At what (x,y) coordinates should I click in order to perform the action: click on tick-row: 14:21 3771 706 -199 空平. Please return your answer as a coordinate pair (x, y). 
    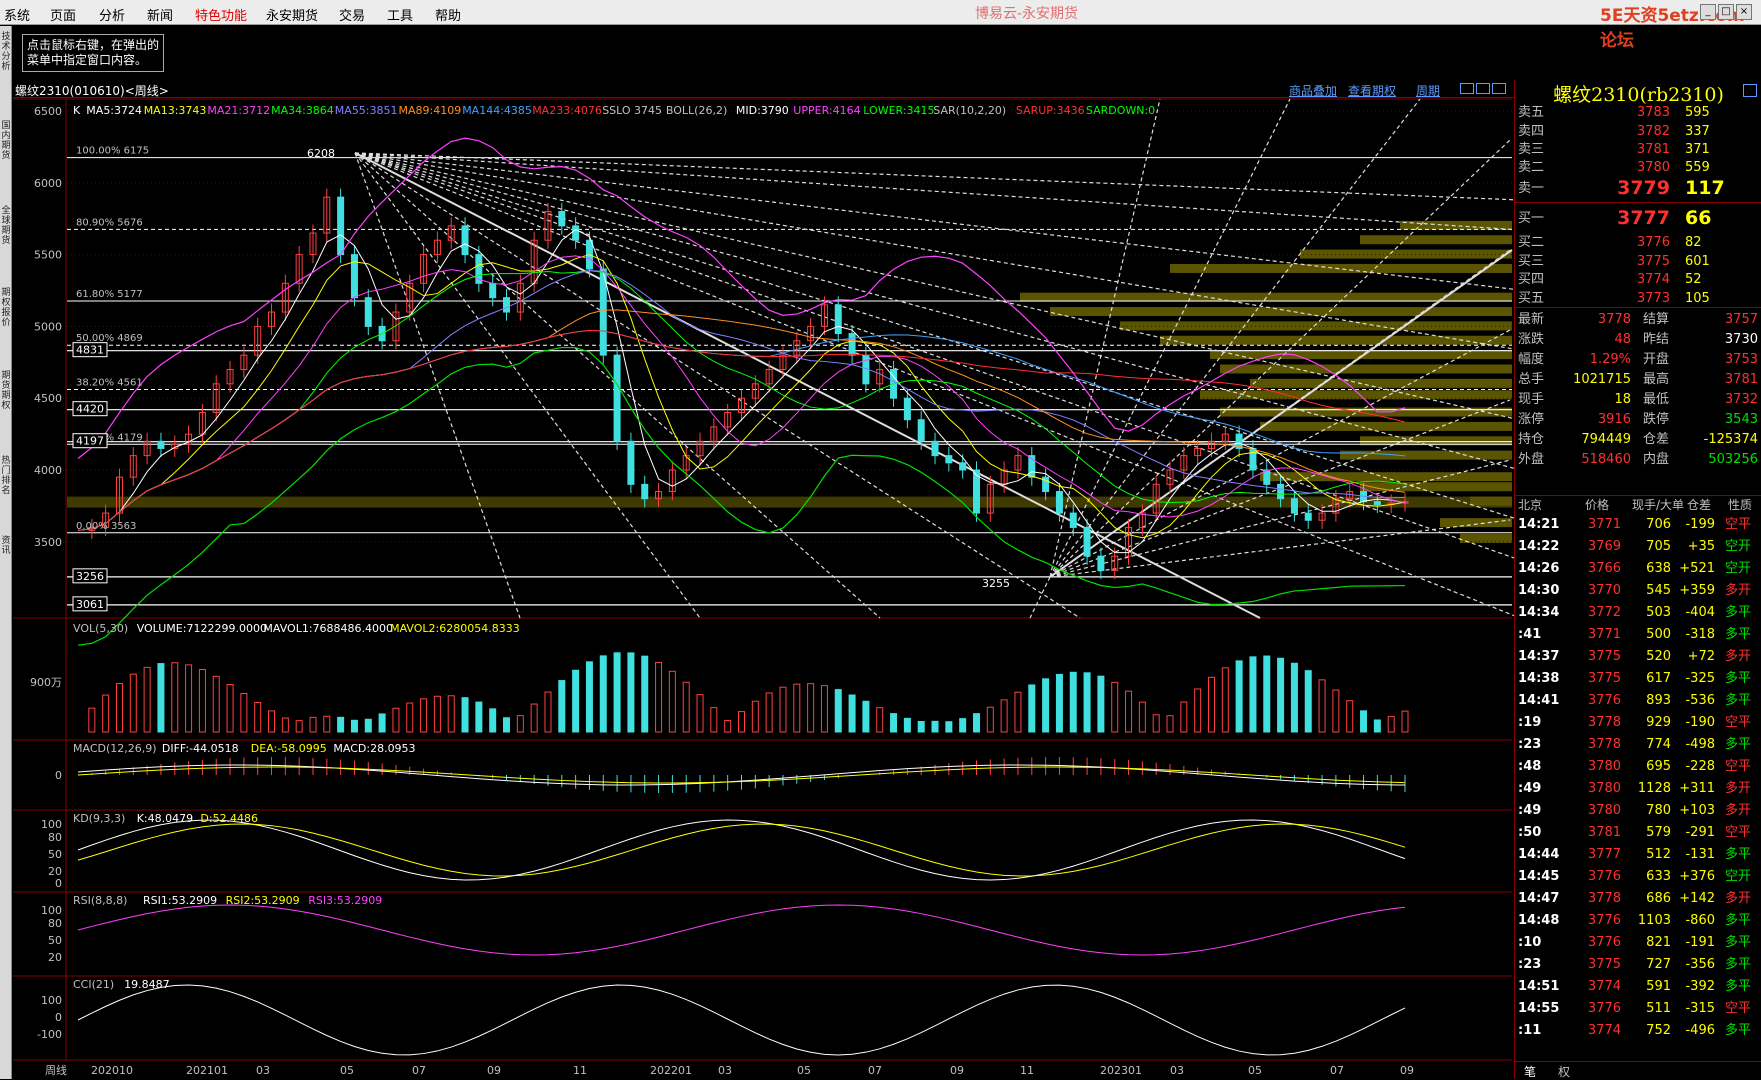
    Looking at the image, I should click on (1638, 524).